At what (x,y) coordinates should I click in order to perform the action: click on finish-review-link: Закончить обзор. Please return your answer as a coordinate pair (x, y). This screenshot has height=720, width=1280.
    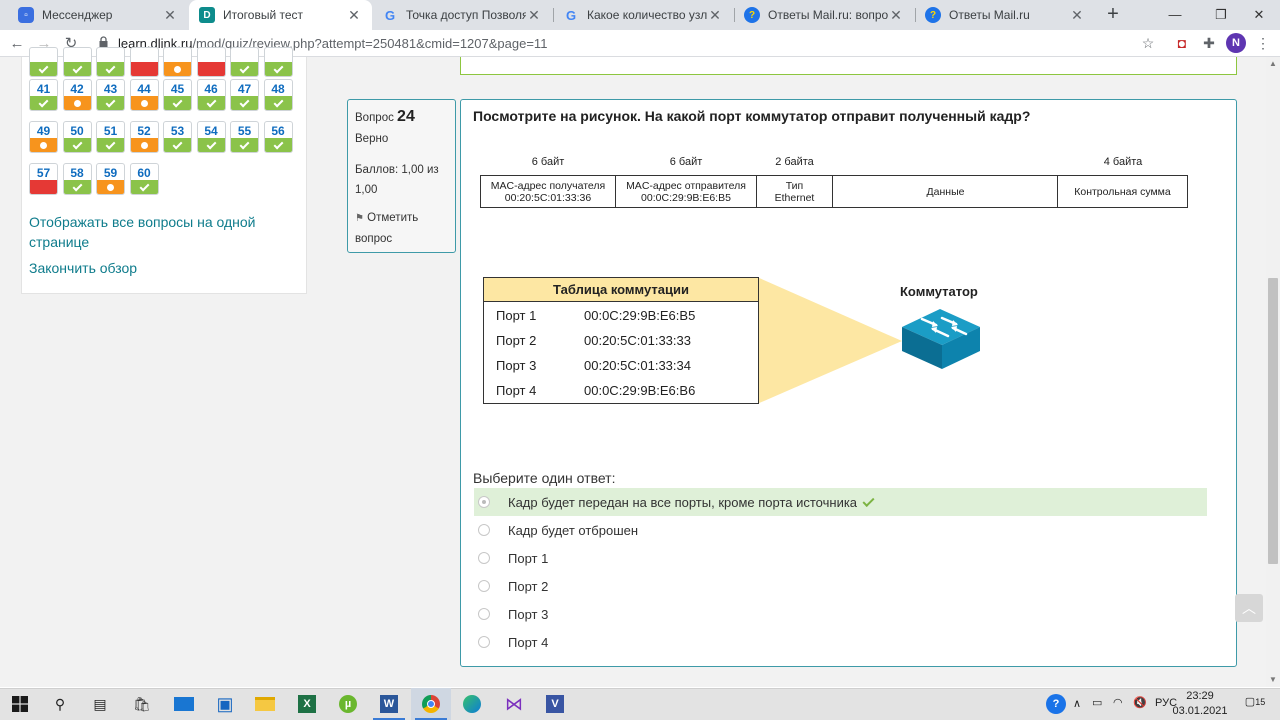
    Looking at the image, I should click on (154, 268).